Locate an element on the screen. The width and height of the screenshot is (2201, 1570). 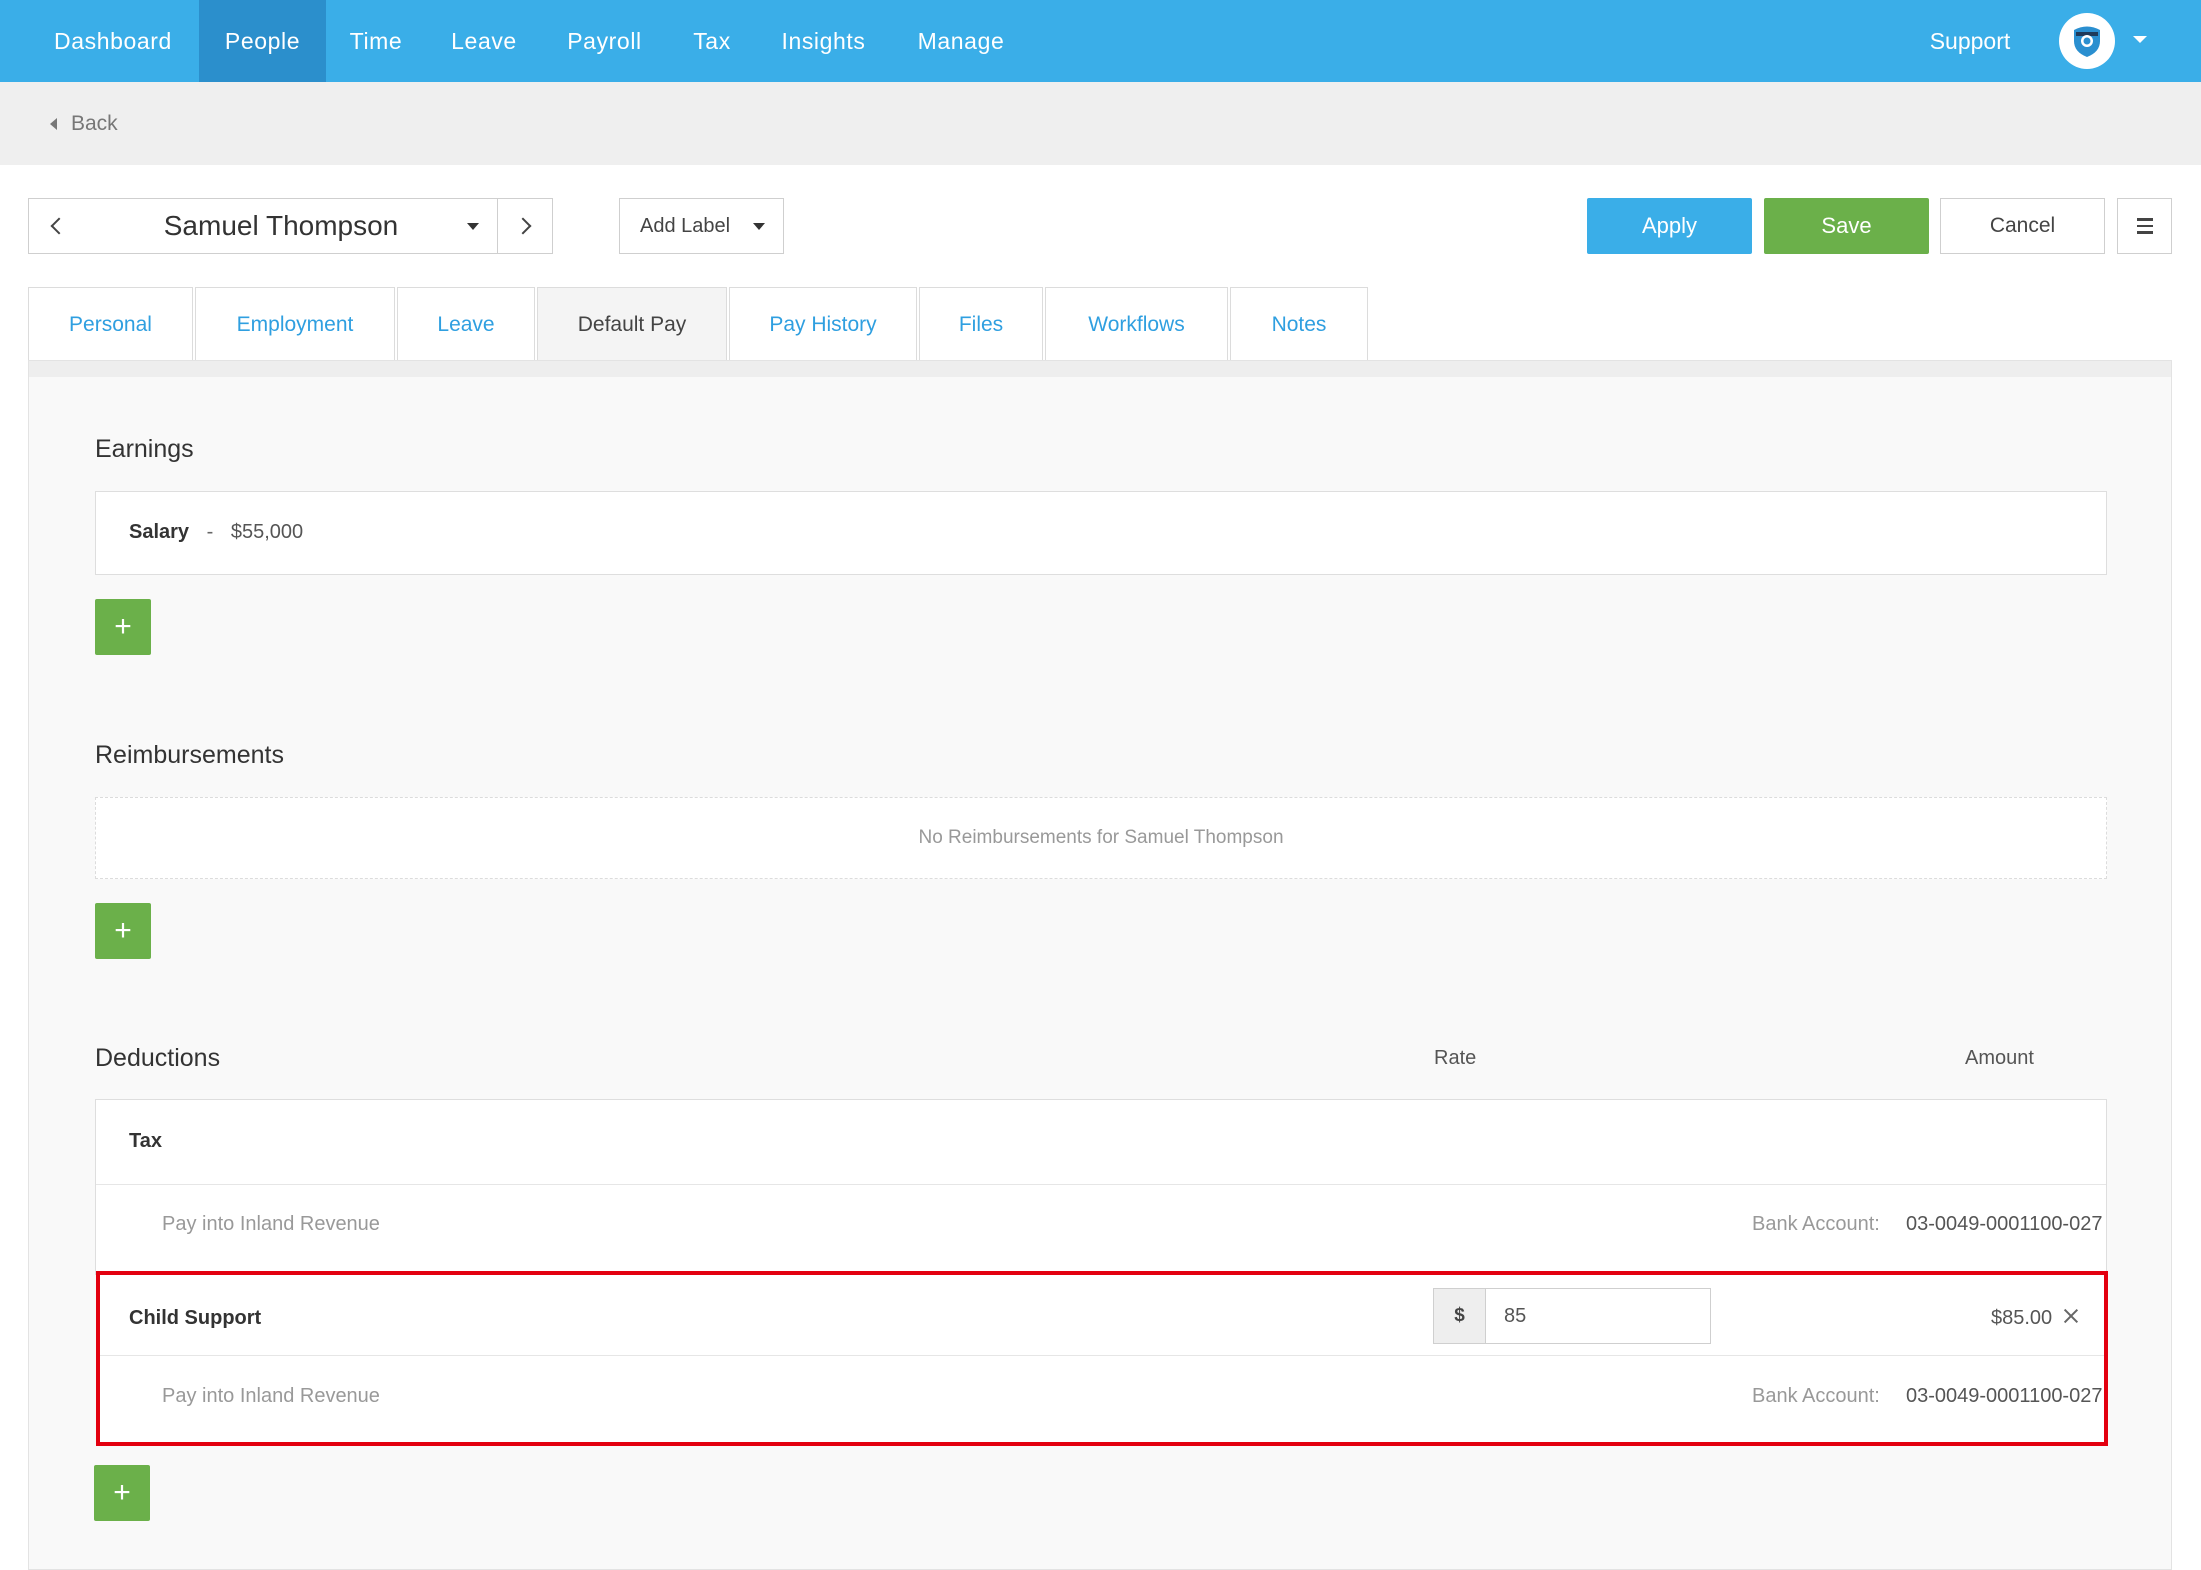
deduction-pay-into: Pay into Inland Revenue is located at coordinates (271, 1224).